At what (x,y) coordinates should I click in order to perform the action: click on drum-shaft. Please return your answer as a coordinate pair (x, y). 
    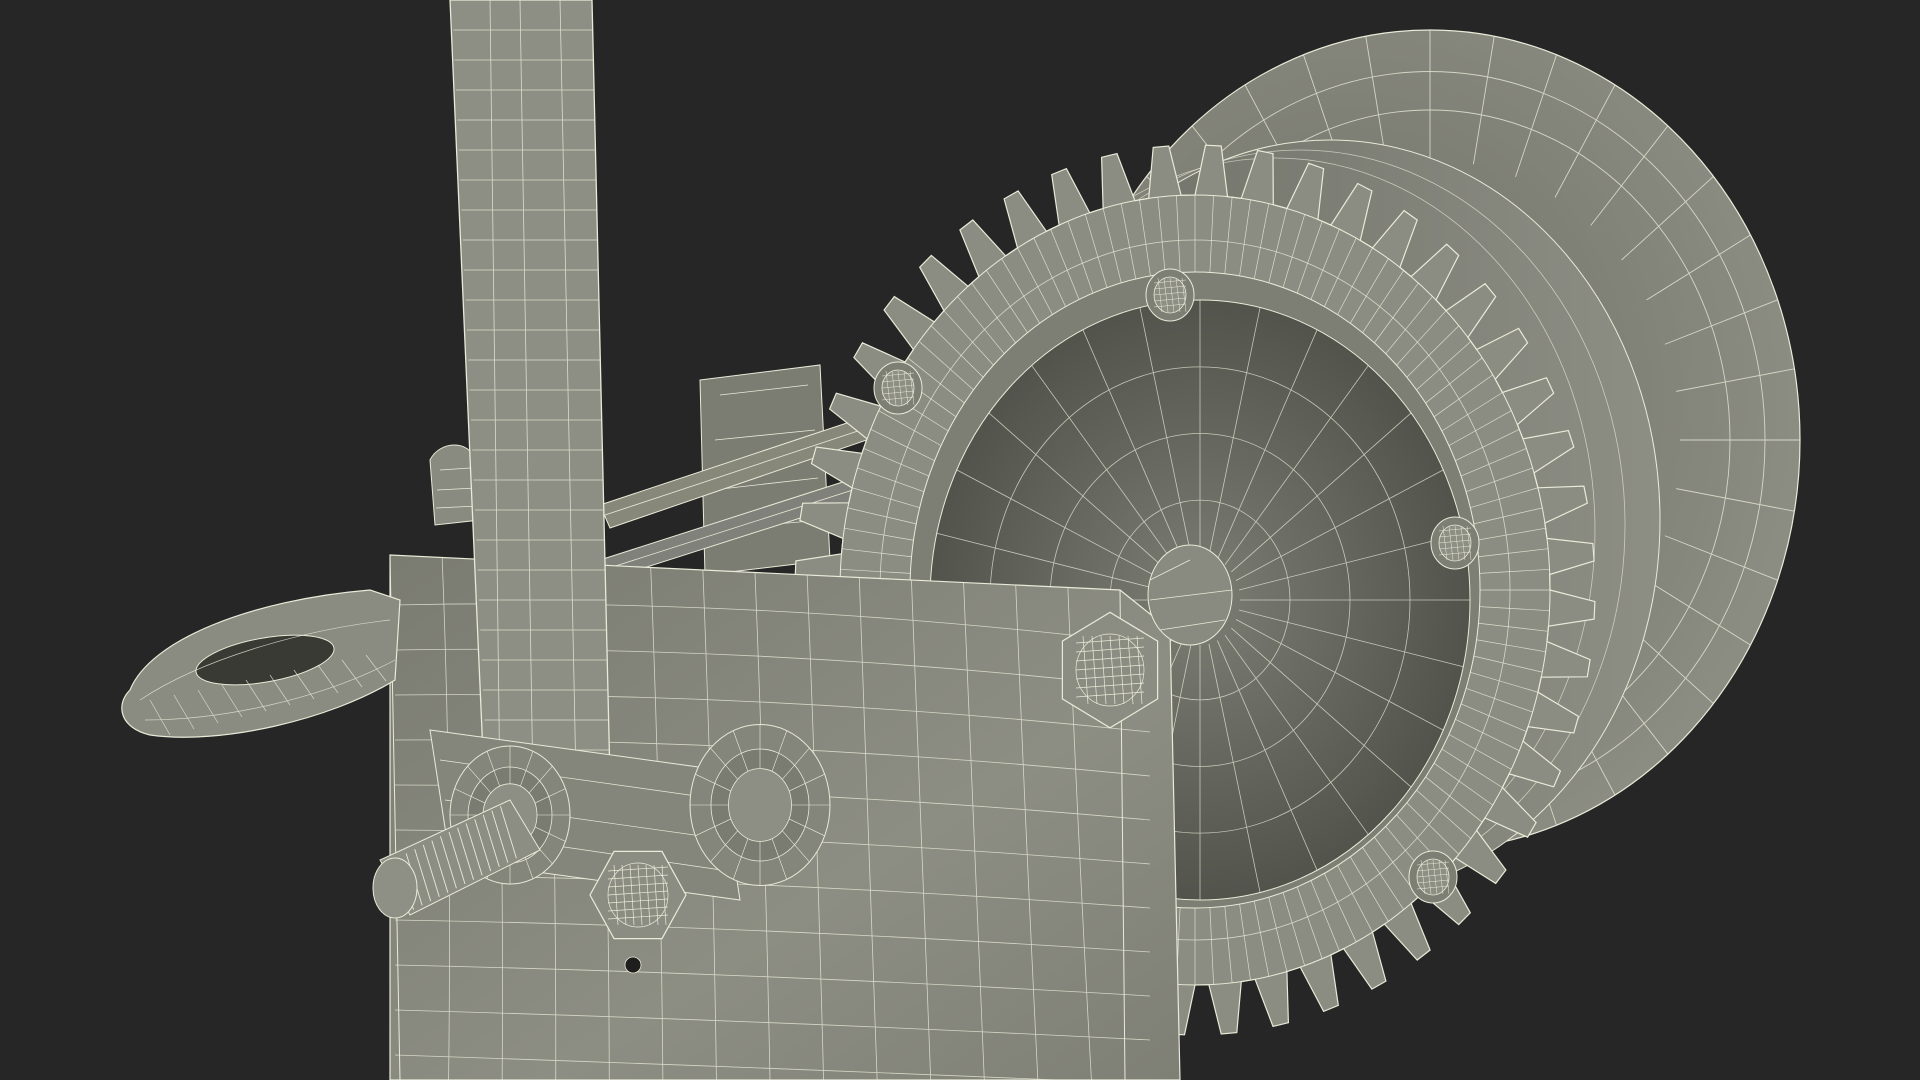
    Looking at the image, I should click on (1190, 595).